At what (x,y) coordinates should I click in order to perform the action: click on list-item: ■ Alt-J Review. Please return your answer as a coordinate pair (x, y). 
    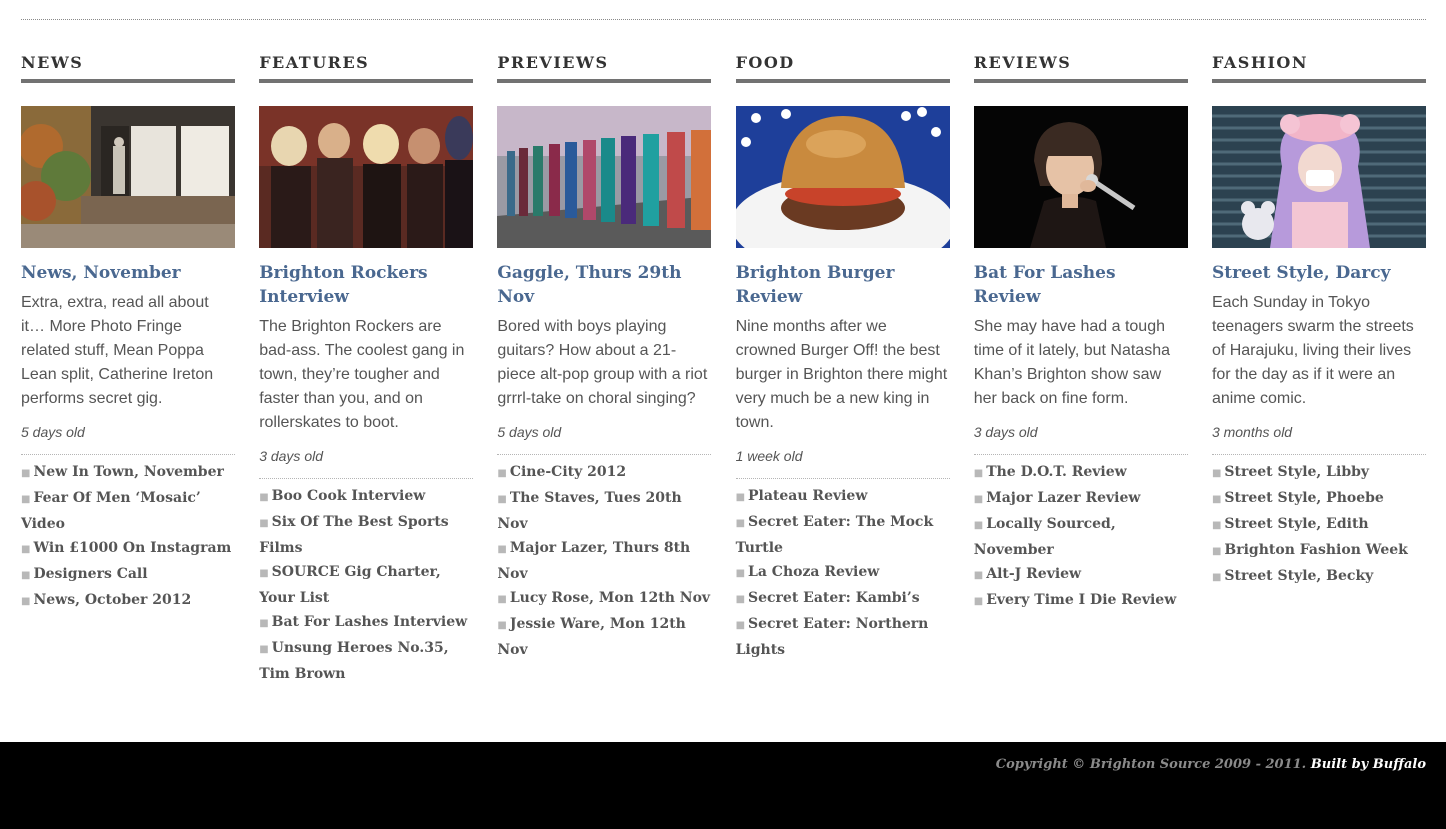
    Looking at the image, I should click on (1081, 575).